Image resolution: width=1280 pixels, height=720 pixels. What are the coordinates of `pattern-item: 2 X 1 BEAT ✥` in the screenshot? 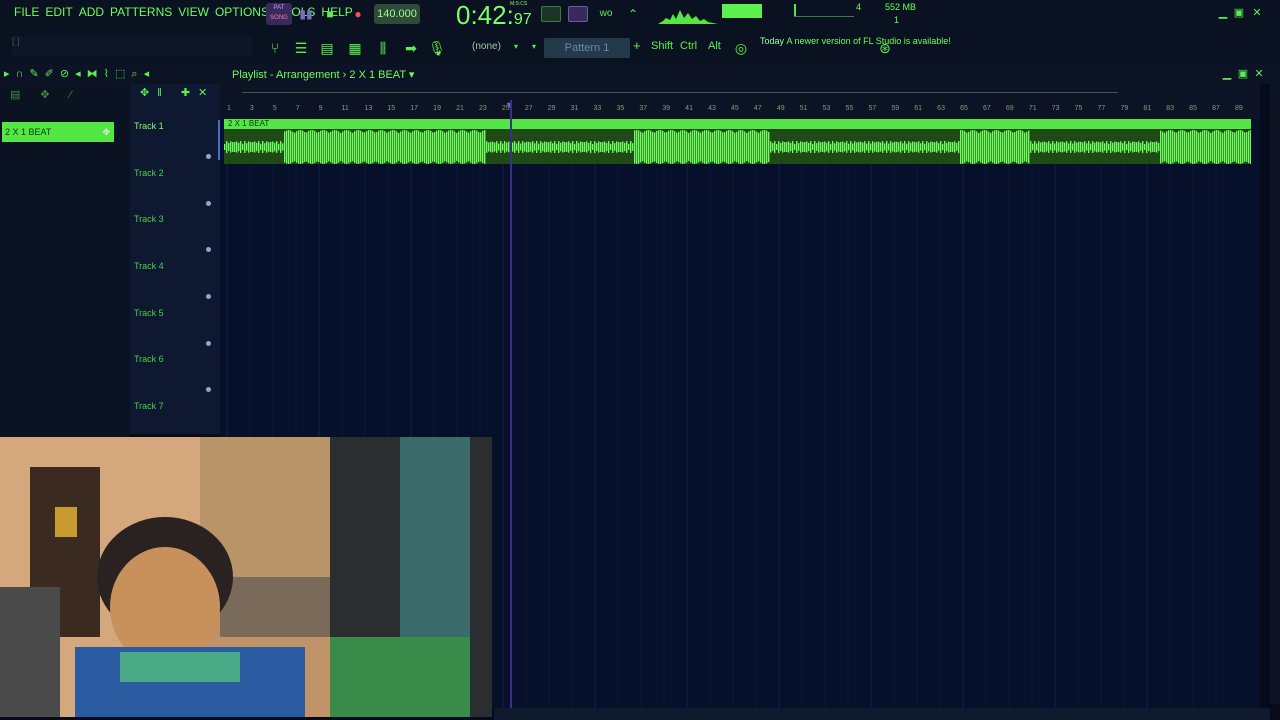 It's located at (58, 132).